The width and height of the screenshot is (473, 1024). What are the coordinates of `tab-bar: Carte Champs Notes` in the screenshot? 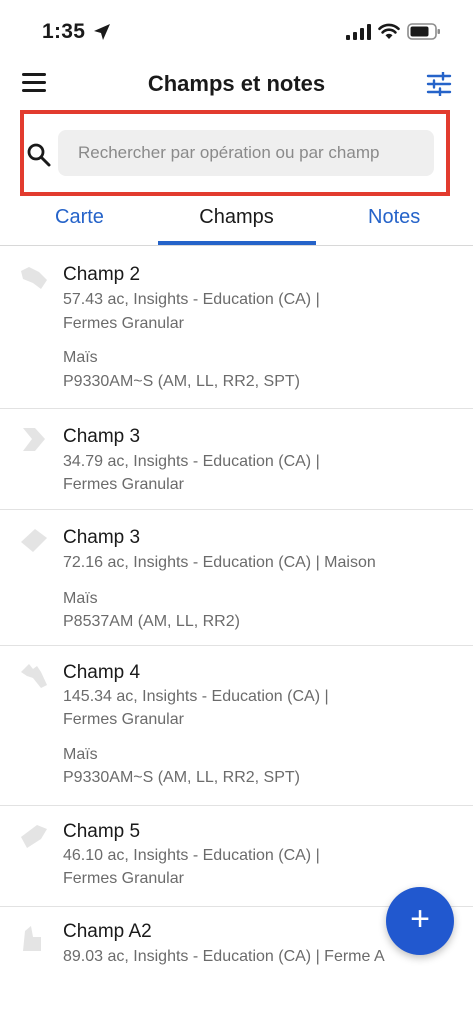 It's located at (236, 221).